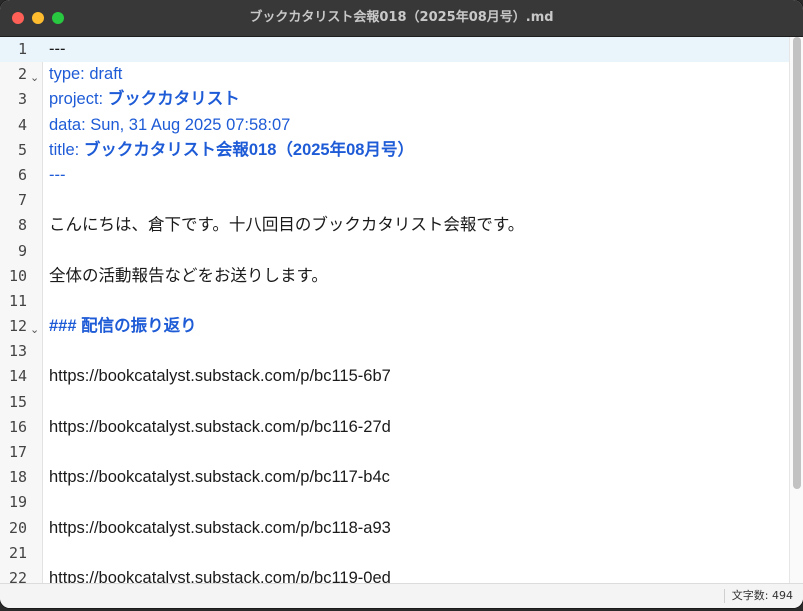  Describe the element at coordinates (22, 225) in the screenshot. I see `line-number: 8` at that location.